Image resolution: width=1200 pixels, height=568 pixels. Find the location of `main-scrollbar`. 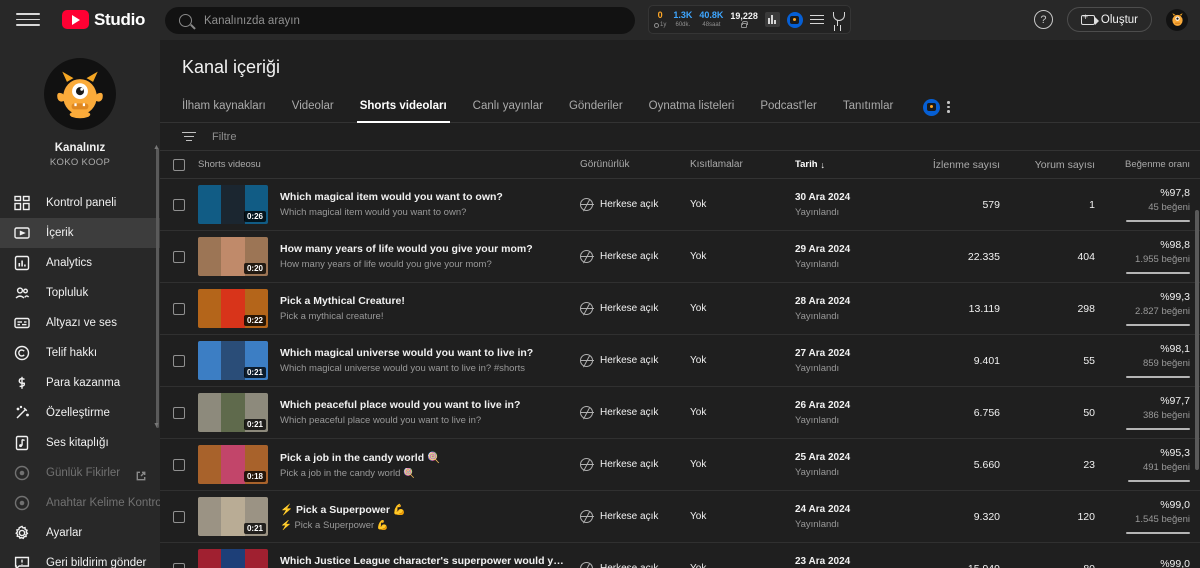

main-scrollbar is located at coordinates (1197, 340).